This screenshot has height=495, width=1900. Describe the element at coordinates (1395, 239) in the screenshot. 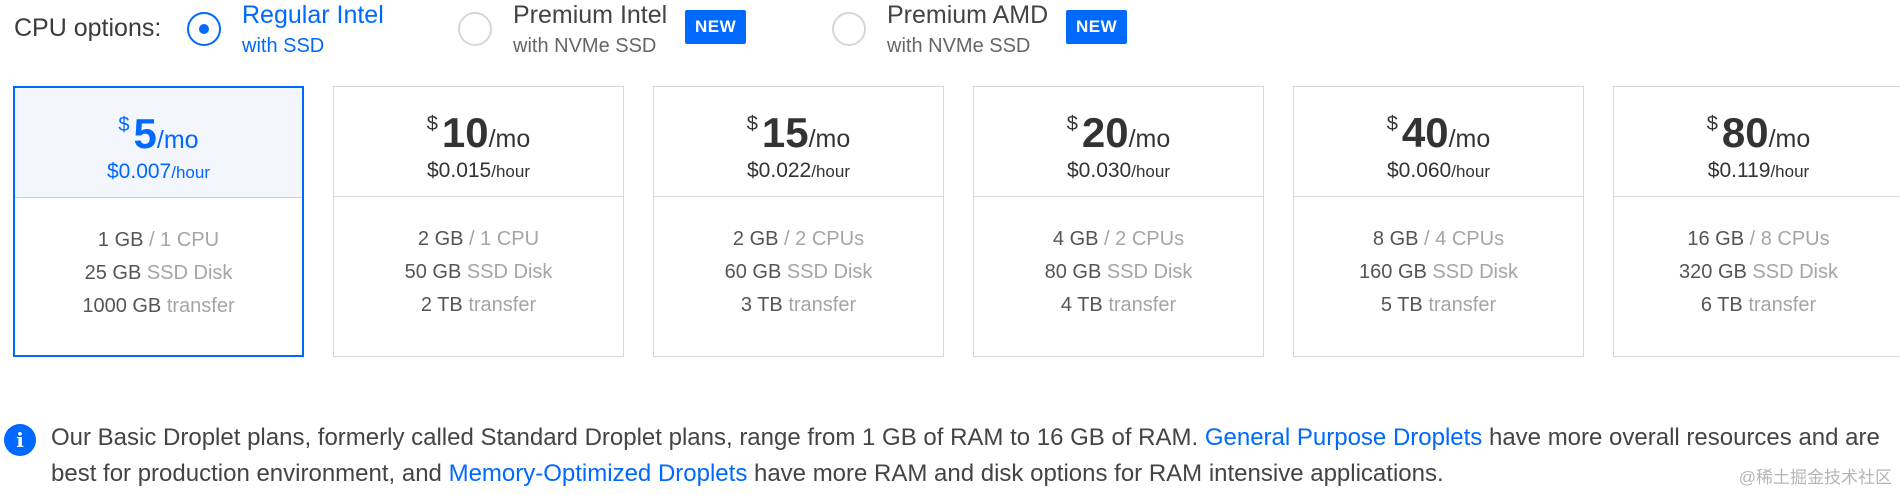

I see `memory-value: 8 GB` at that location.